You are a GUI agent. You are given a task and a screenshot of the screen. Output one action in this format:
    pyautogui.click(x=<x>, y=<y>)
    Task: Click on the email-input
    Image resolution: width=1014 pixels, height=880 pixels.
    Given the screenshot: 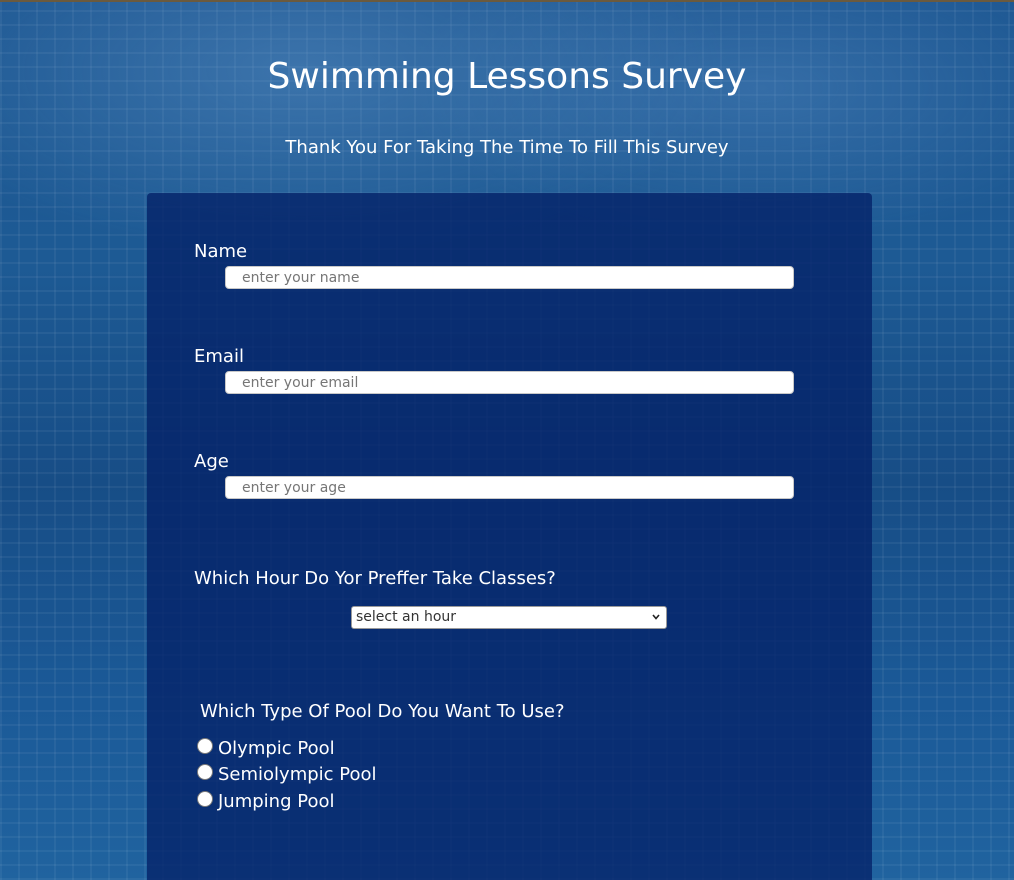 What is the action you would take?
    pyautogui.click(x=509, y=382)
    